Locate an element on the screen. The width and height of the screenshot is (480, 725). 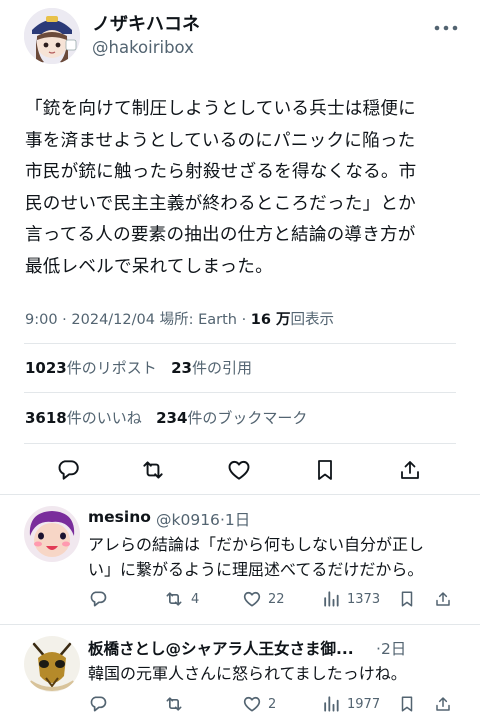
views-button: 1373 is located at coordinates (350, 599).